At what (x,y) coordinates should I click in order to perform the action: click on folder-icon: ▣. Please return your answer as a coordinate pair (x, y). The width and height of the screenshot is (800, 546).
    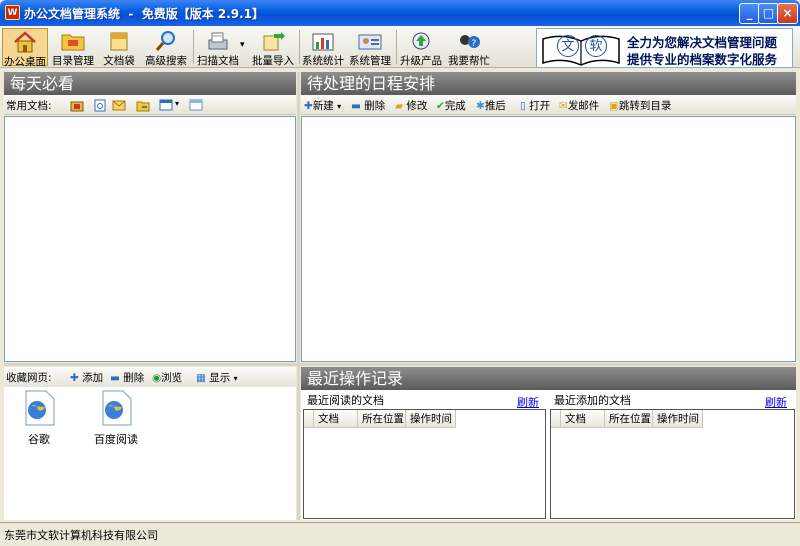
    Looking at the image, I should click on (614, 106).